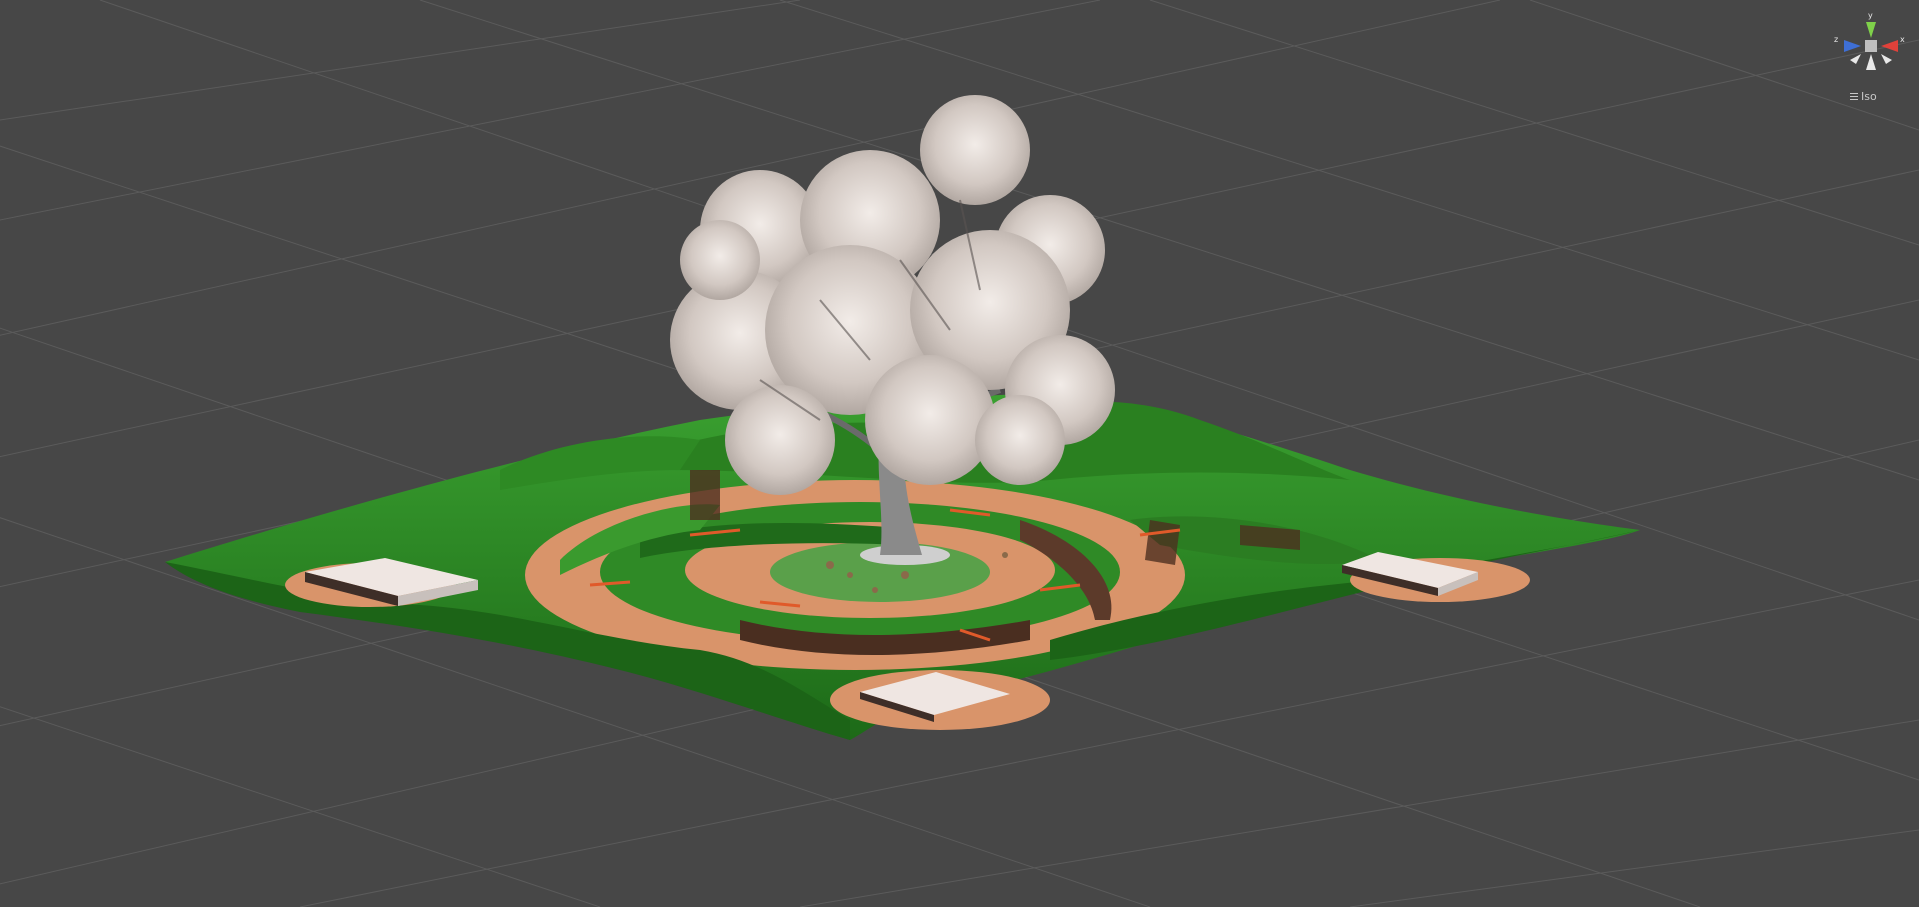 Image resolution: width=1919 pixels, height=907 pixels. I want to click on y-axis-label: y, so click(1870, 15).